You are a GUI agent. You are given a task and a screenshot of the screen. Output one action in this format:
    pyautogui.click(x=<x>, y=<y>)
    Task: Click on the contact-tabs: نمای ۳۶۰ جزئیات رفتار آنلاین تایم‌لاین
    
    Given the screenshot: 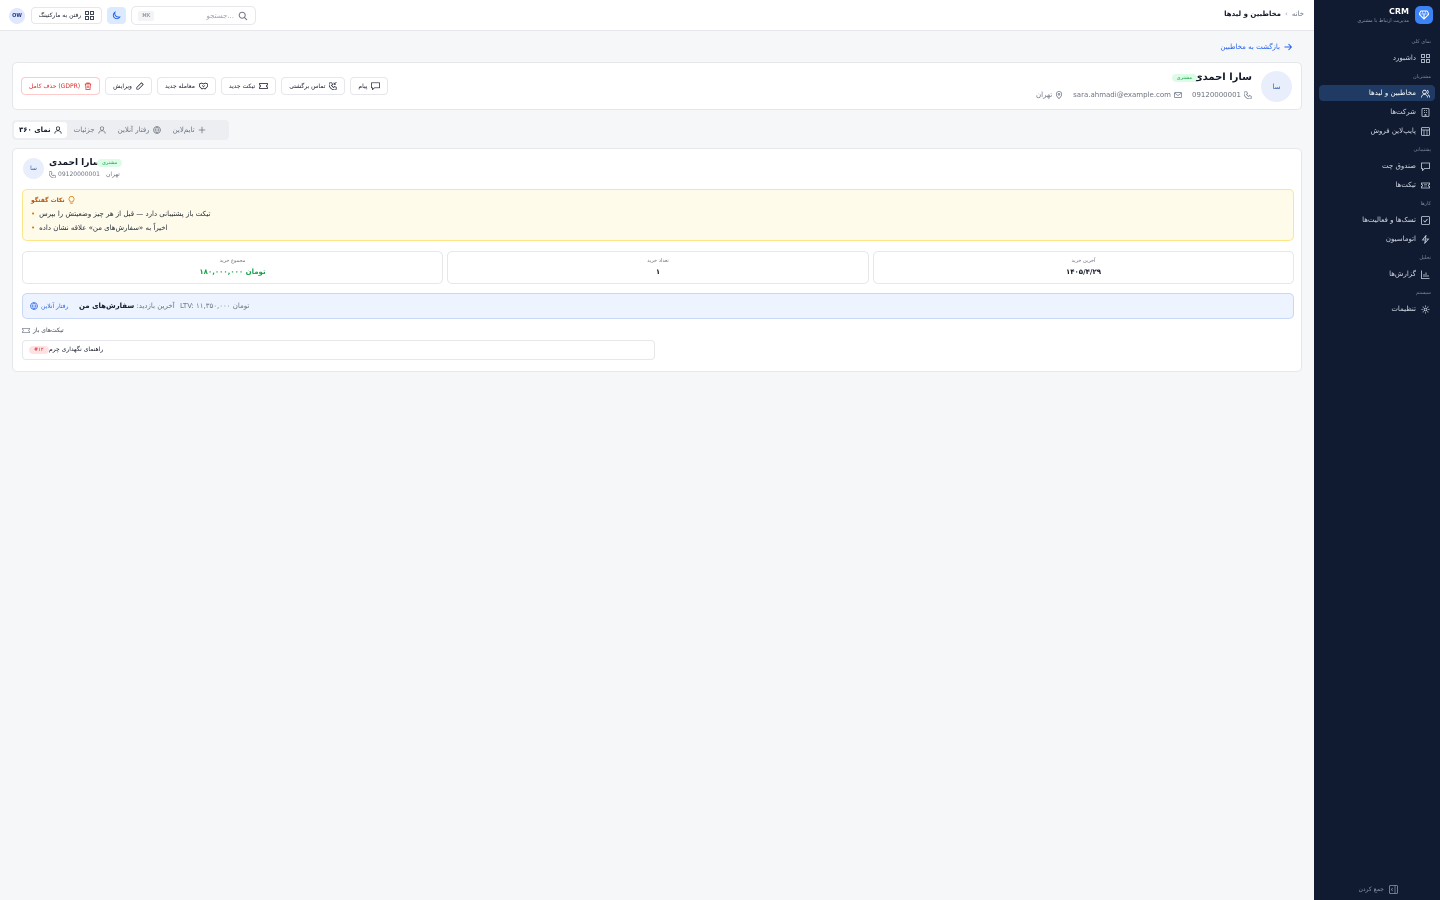 What is the action you would take?
    pyautogui.click(x=120, y=130)
    